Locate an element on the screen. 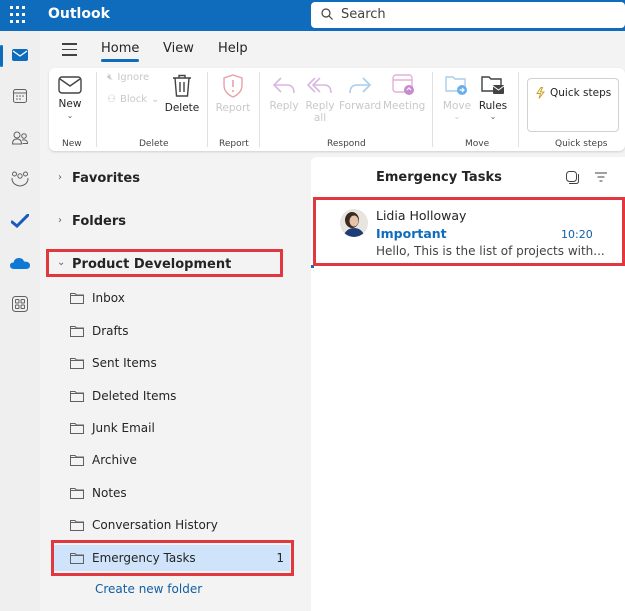 The height and width of the screenshot is (611, 625). rail-mail is located at coordinates (20, 55).